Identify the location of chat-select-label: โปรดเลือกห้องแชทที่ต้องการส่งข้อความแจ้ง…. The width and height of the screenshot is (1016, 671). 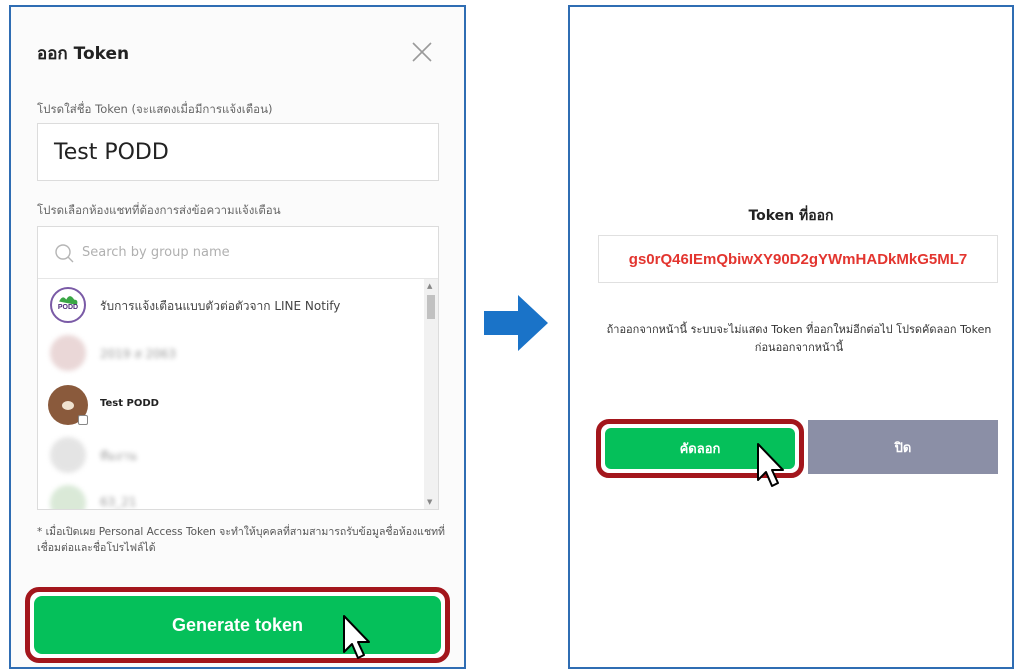
(159, 210).